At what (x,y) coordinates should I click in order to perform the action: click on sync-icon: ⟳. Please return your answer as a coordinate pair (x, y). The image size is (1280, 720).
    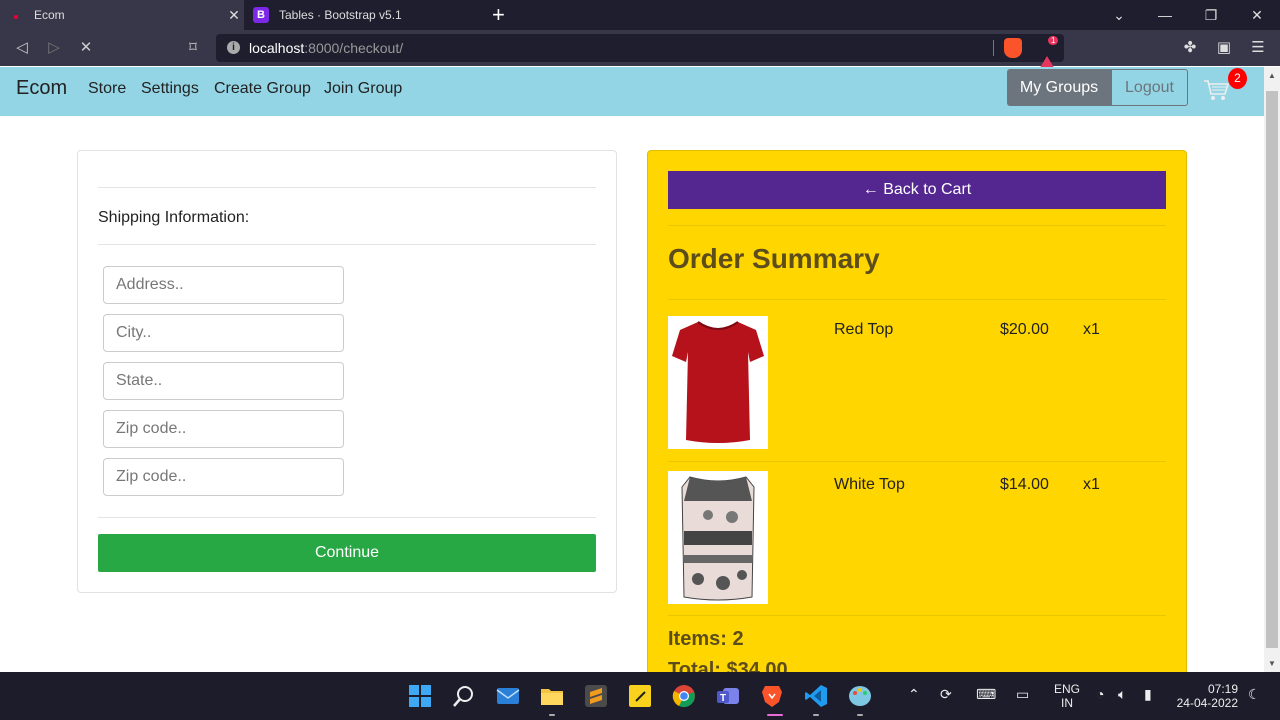
    Looking at the image, I should click on (946, 694).